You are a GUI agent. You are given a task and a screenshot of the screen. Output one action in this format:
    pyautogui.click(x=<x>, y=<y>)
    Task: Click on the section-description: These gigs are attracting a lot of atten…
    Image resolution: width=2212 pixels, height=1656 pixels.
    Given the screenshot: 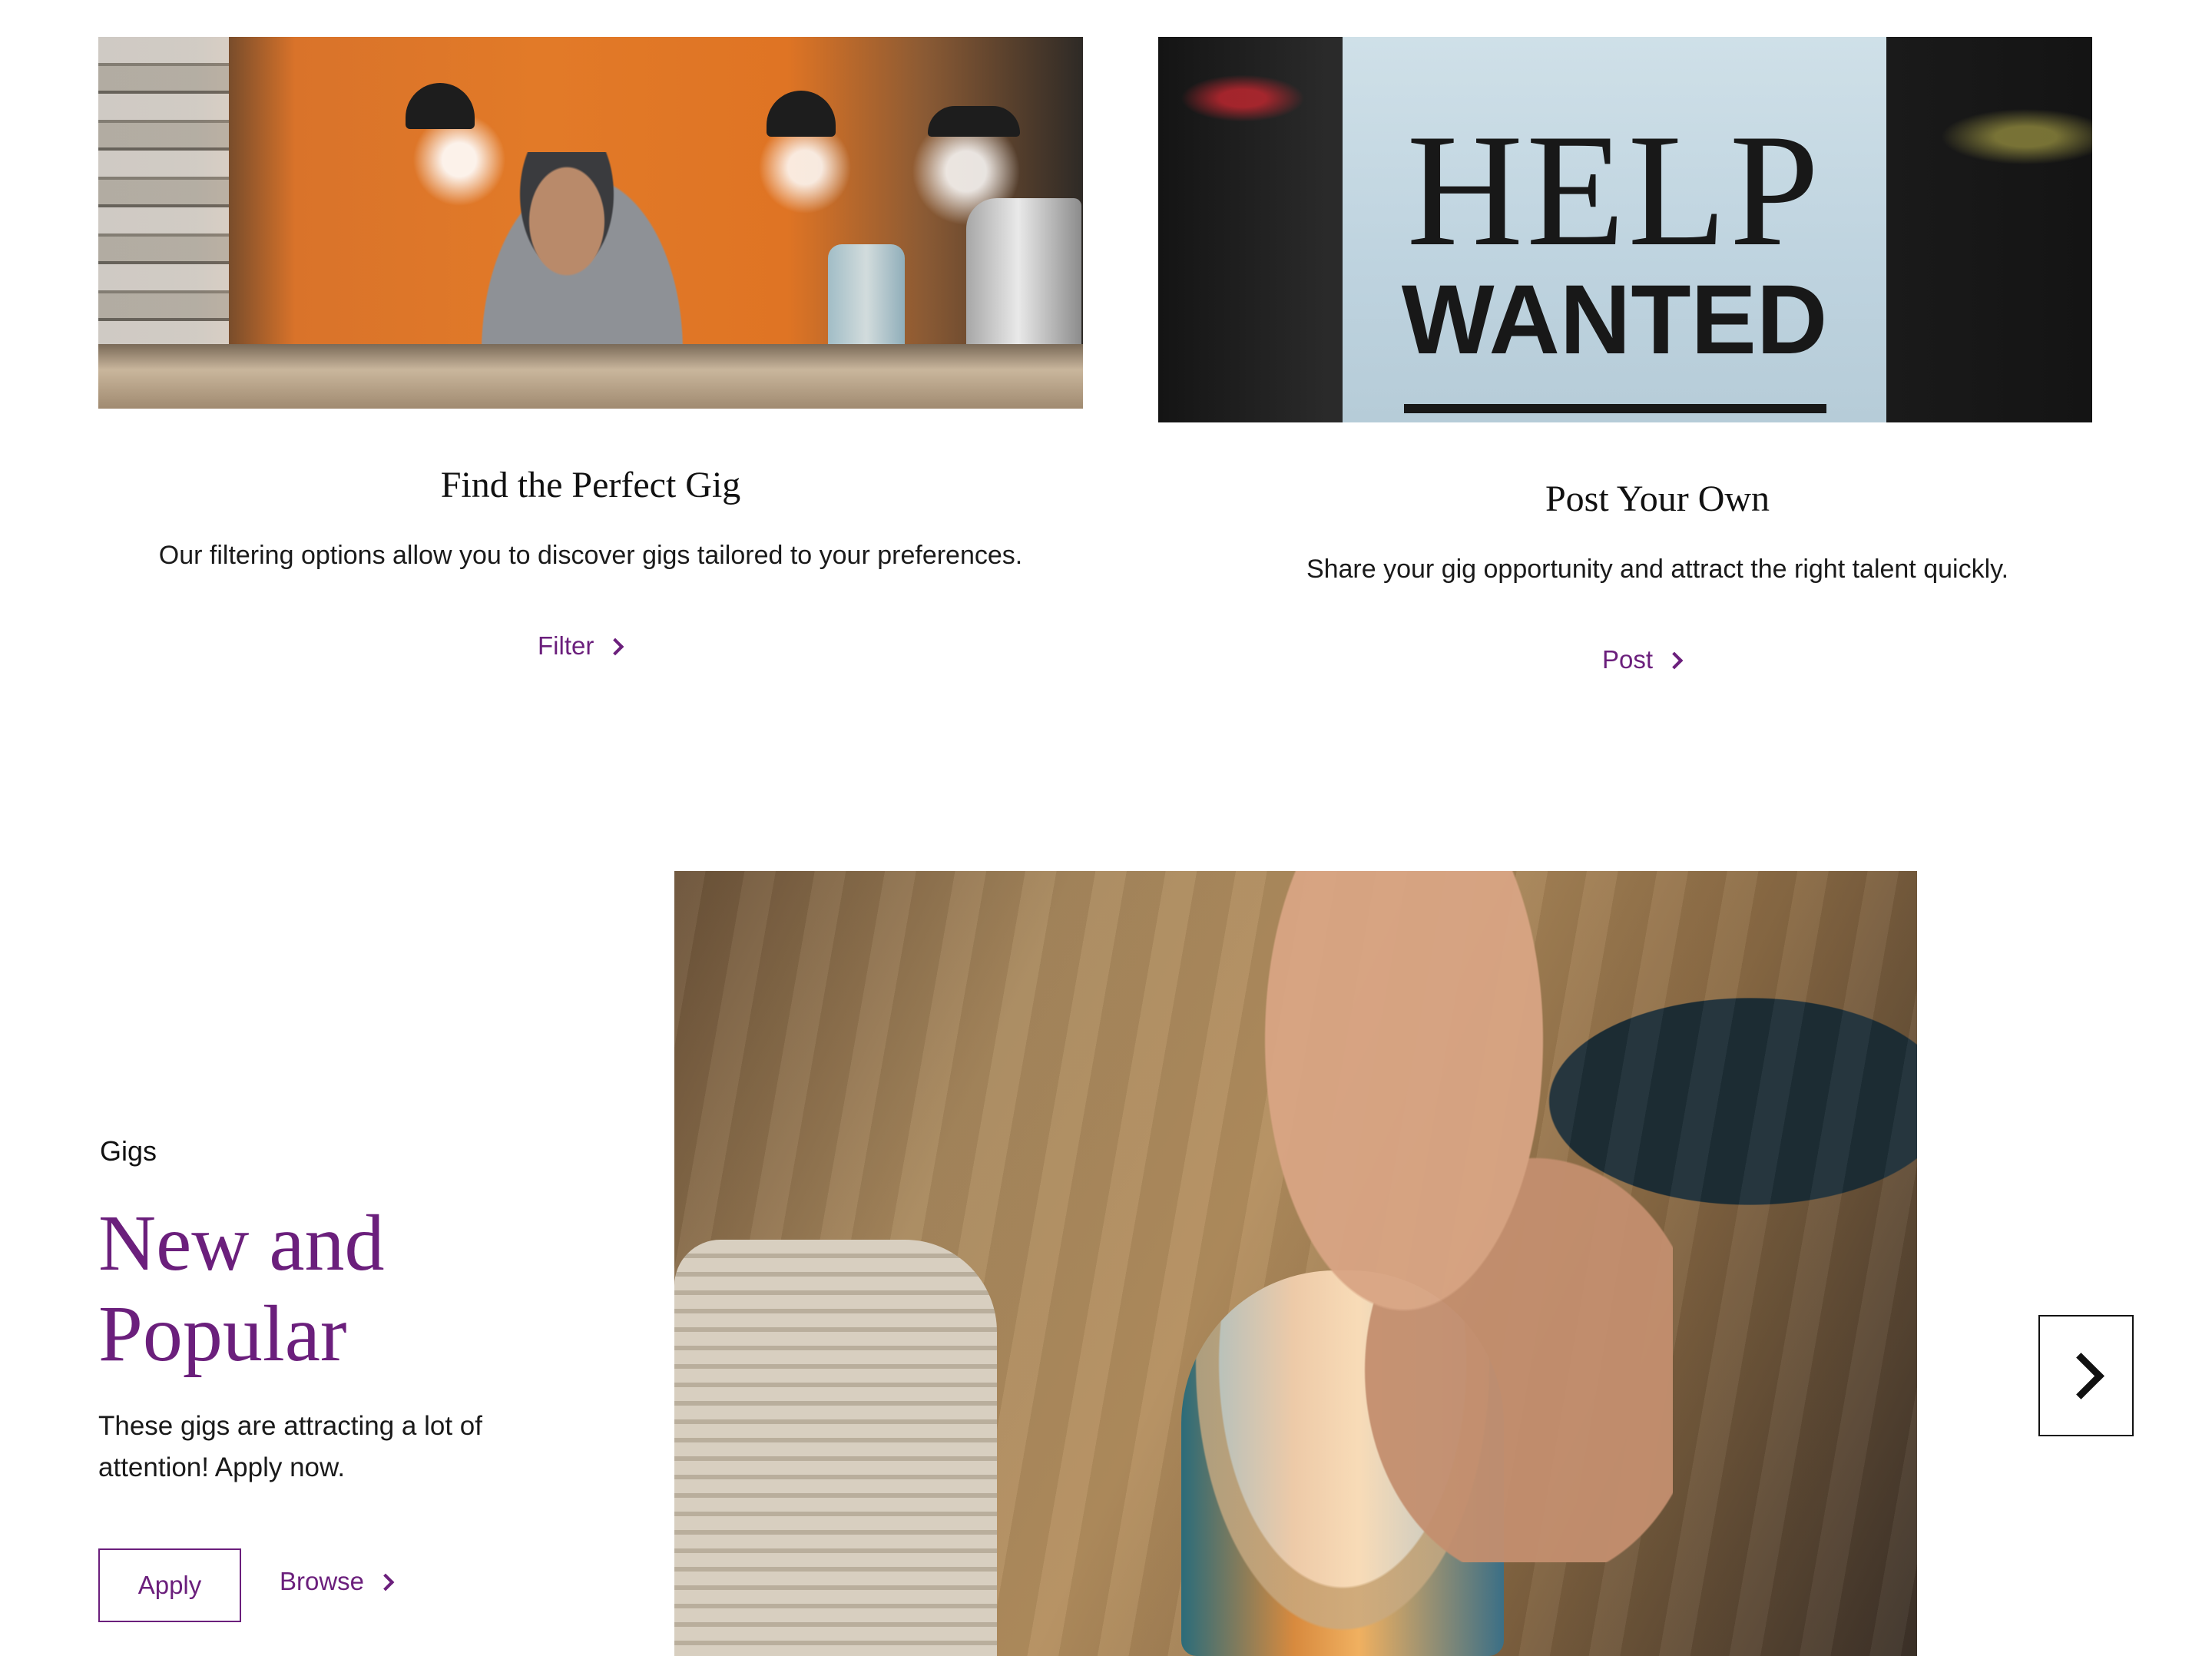 What is the action you would take?
    pyautogui.click(x=290, y=1446)
    